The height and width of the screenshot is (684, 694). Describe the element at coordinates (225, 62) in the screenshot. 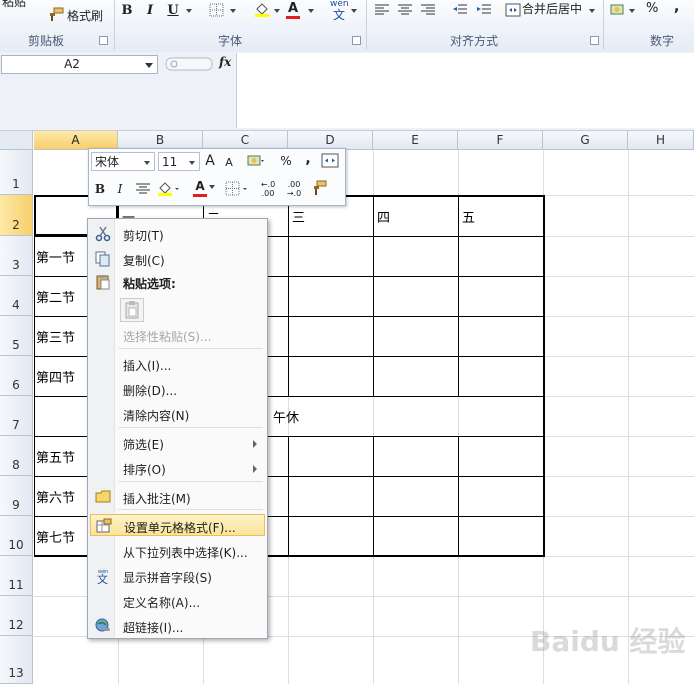

I see `insert-function-icon: fx` at that location.